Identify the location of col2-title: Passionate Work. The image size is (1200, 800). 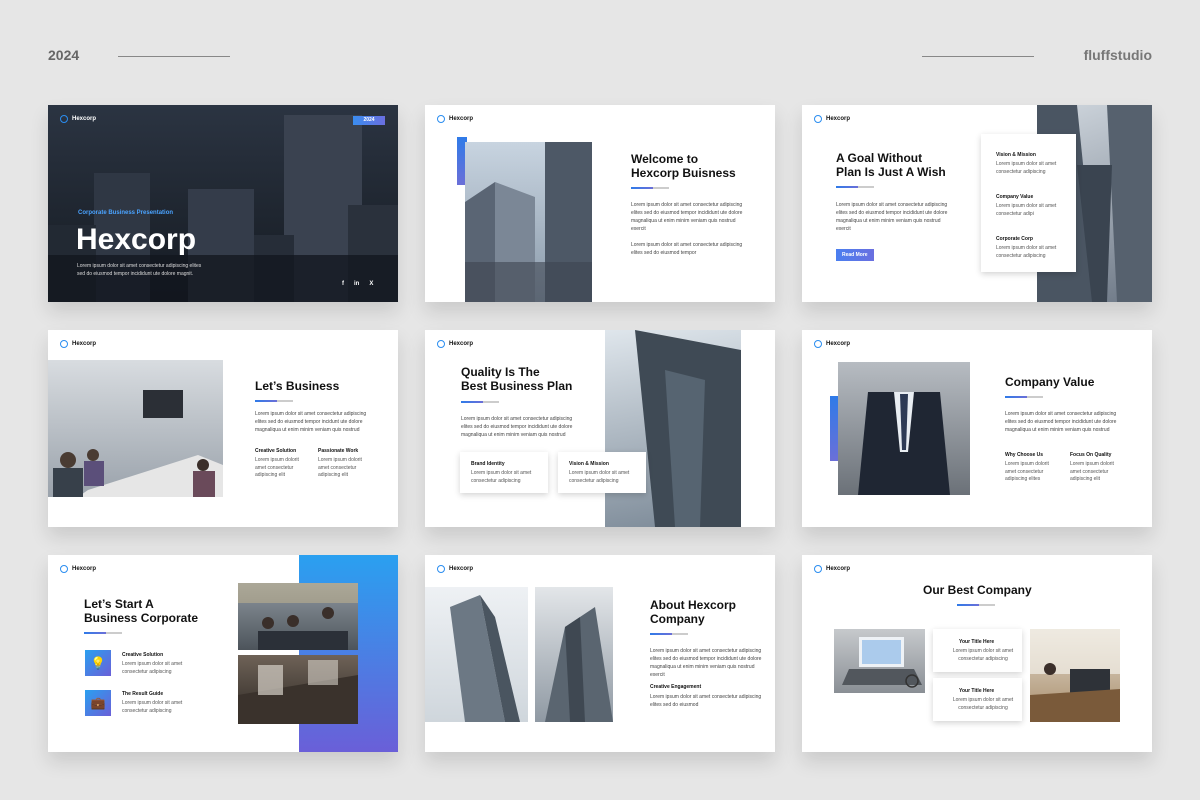
(338, 451).